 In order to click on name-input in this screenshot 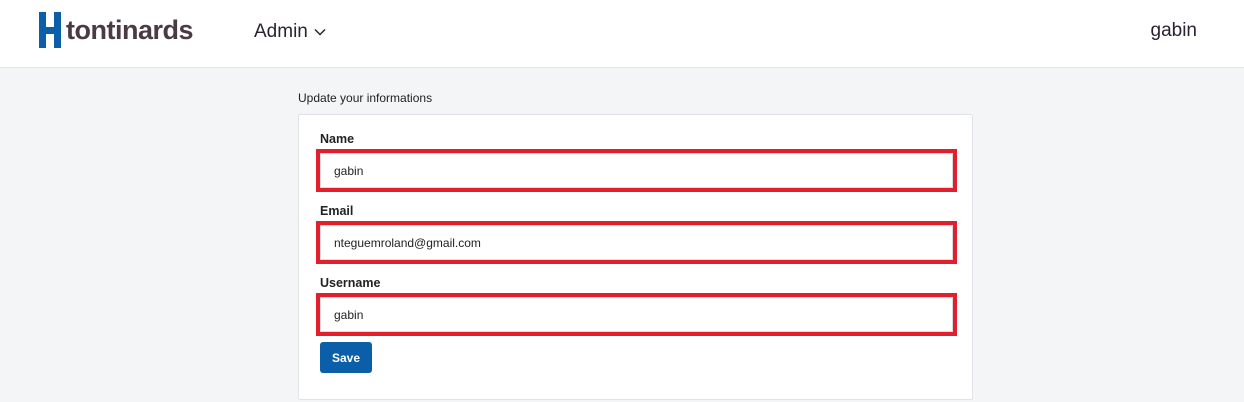, I will do `click(636, 170)`.